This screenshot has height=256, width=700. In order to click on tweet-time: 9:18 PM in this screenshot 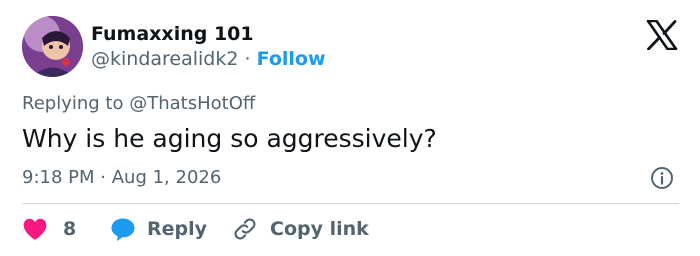, I will do `click(58, 177)`.